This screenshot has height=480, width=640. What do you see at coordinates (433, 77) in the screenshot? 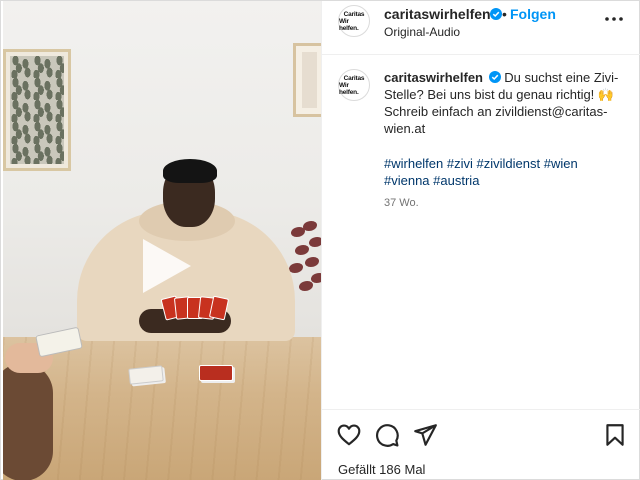
I see `caption-username: caritaswirhelfen` at bounding box center [433, 77].